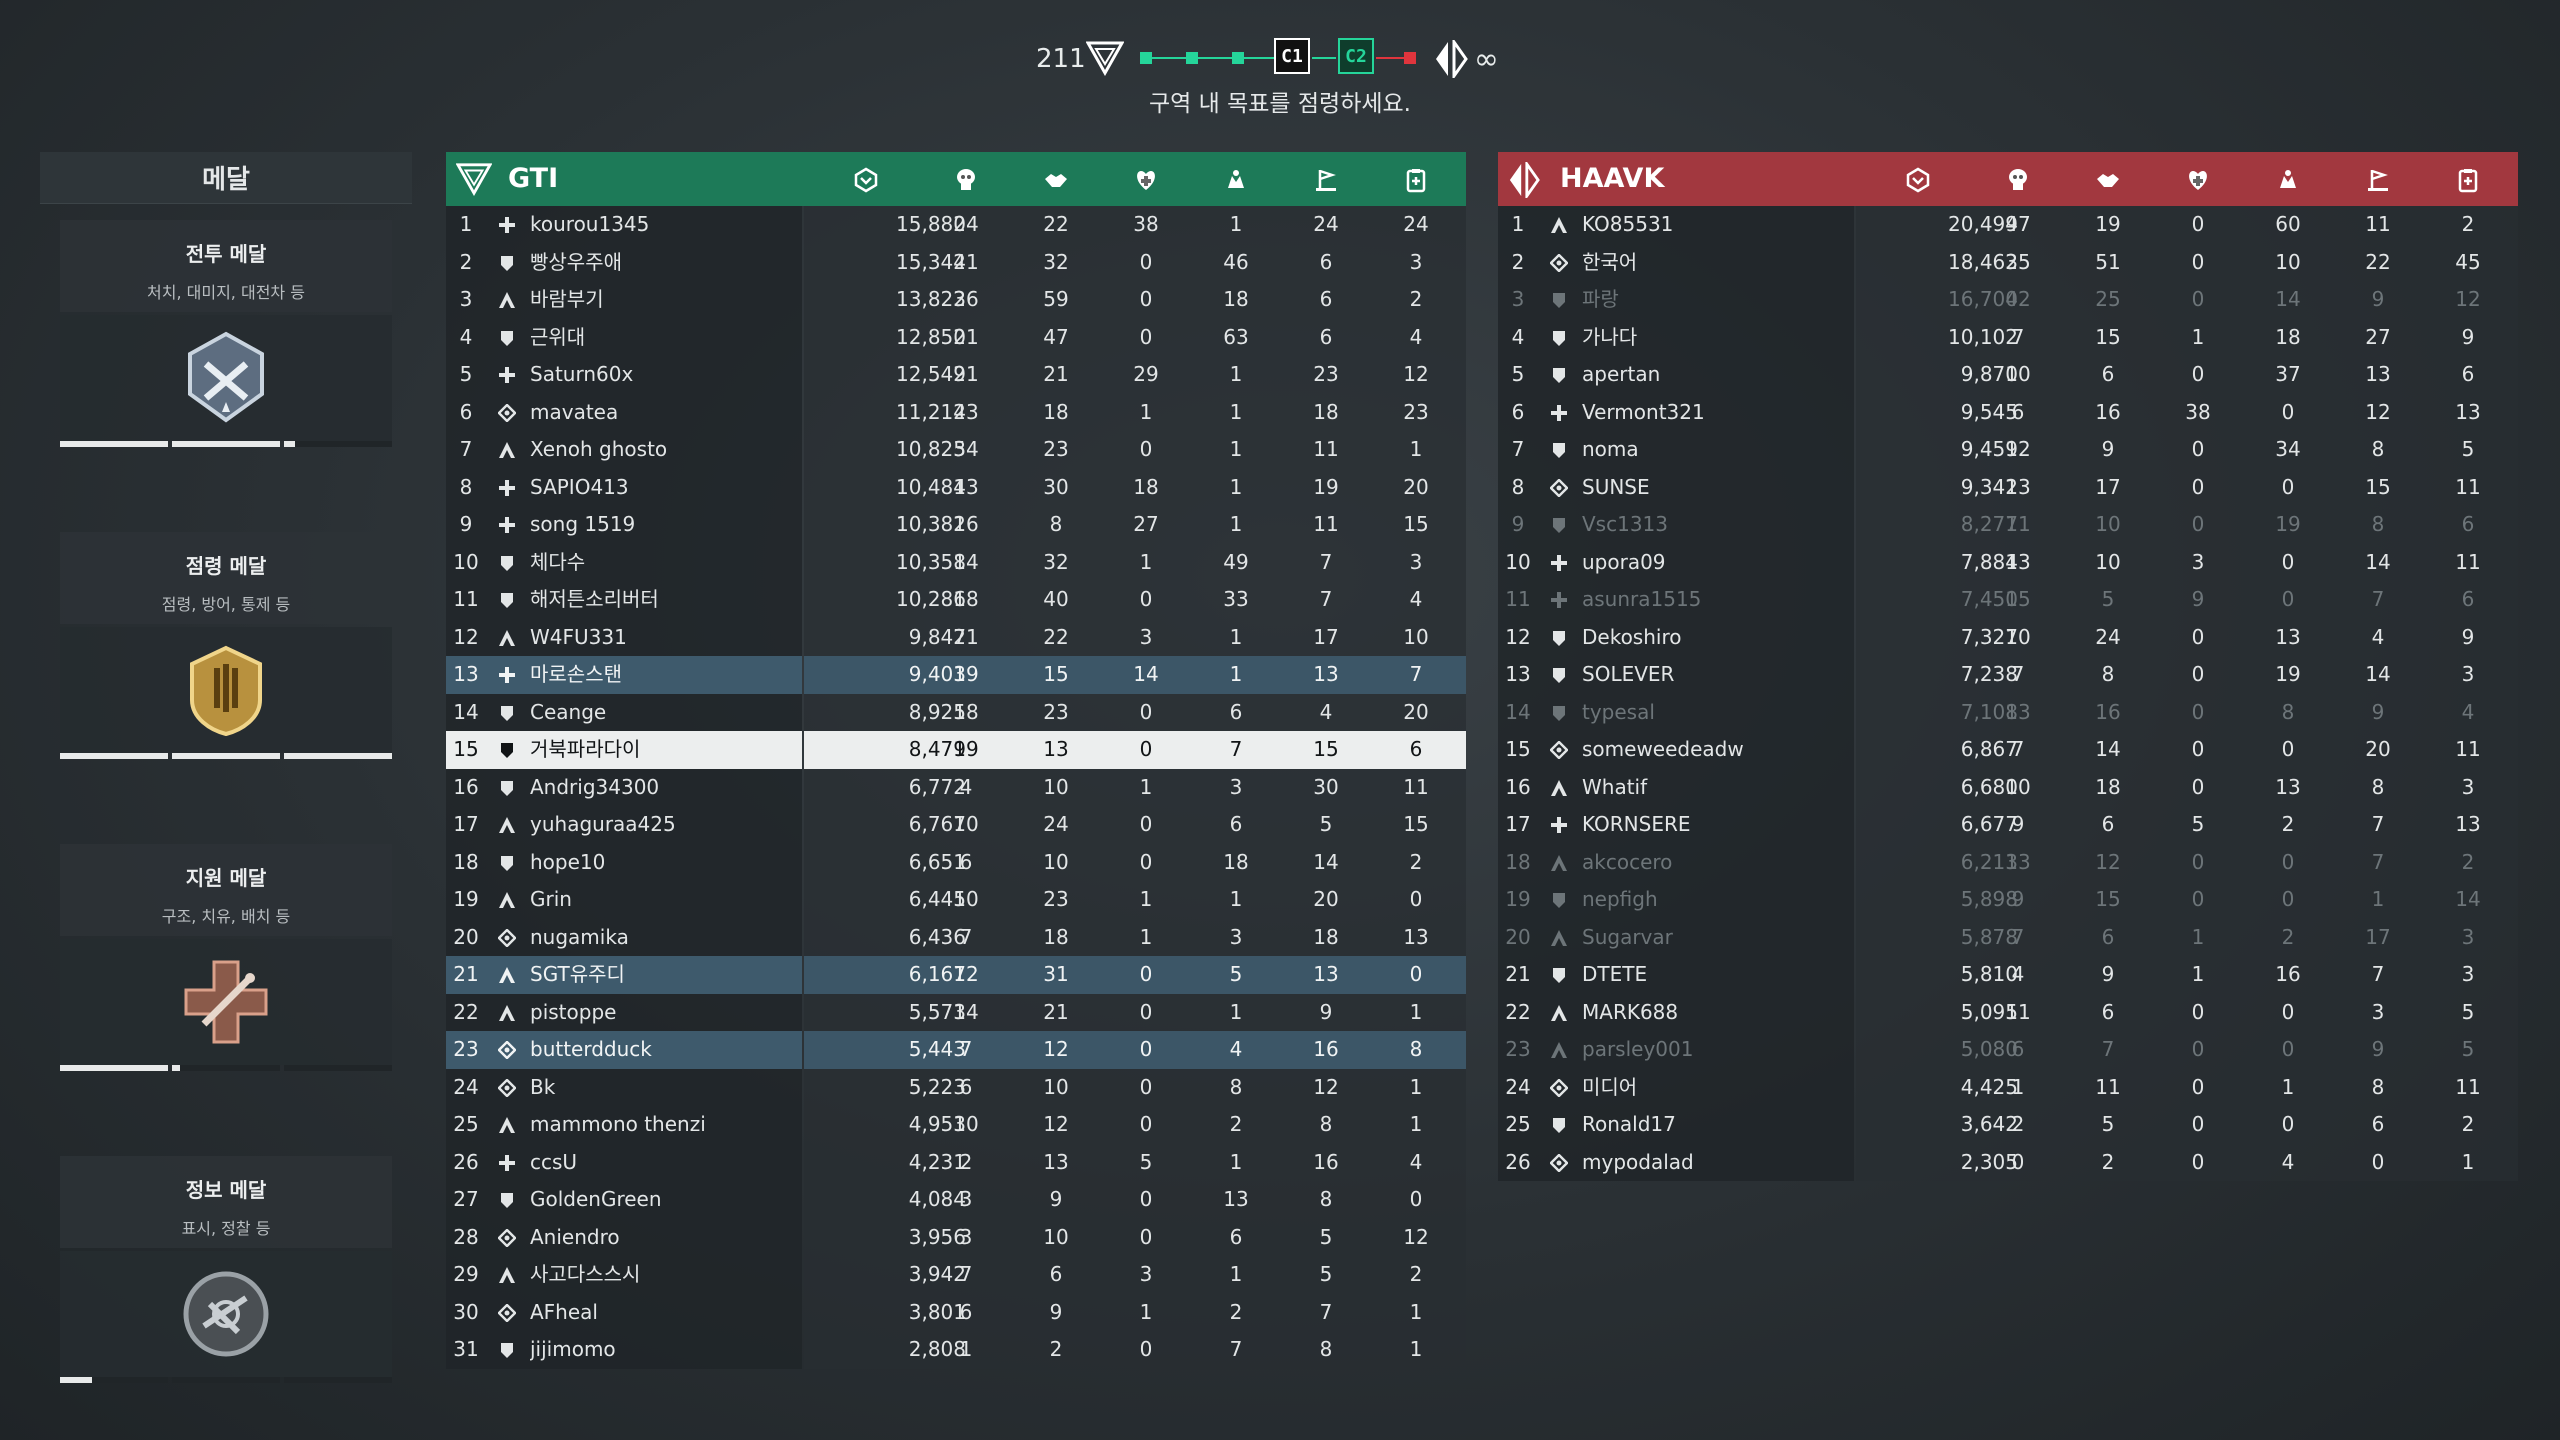 The height and width of the screenshot is (1440, 2560). Describe the element at coordinates (2008, 375) in the screenshot. I see `player-row: 5 apertan 9,870 10 6 0 37 13 6` at that location.